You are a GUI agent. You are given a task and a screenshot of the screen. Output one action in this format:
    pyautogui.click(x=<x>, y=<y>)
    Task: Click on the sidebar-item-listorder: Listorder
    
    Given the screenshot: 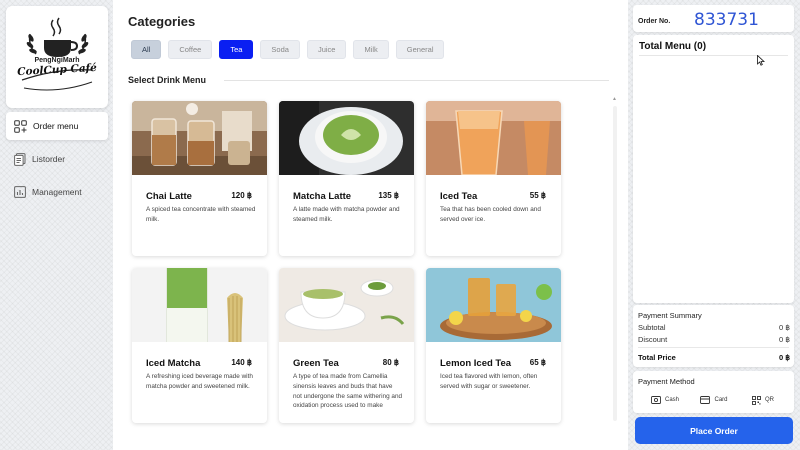 What is the action you would take?
    pyautogui.click(x=57, y=159)
    